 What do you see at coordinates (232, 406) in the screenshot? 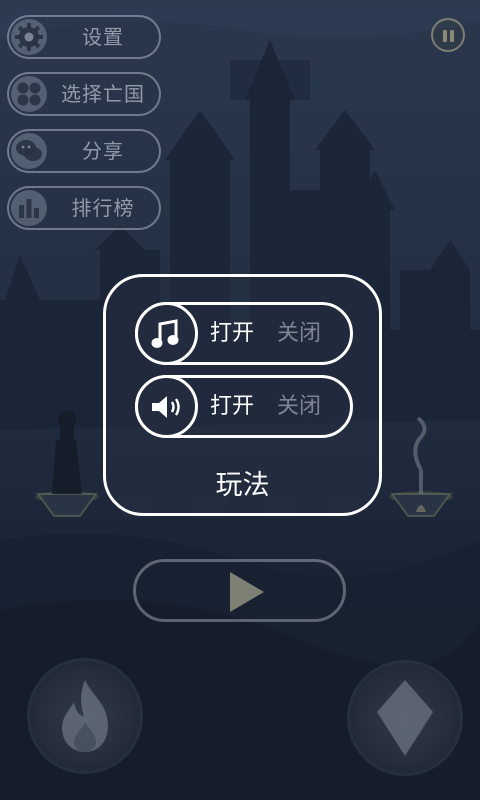
I see `sound-on-label: 打开` at bounding box center [232, 406].